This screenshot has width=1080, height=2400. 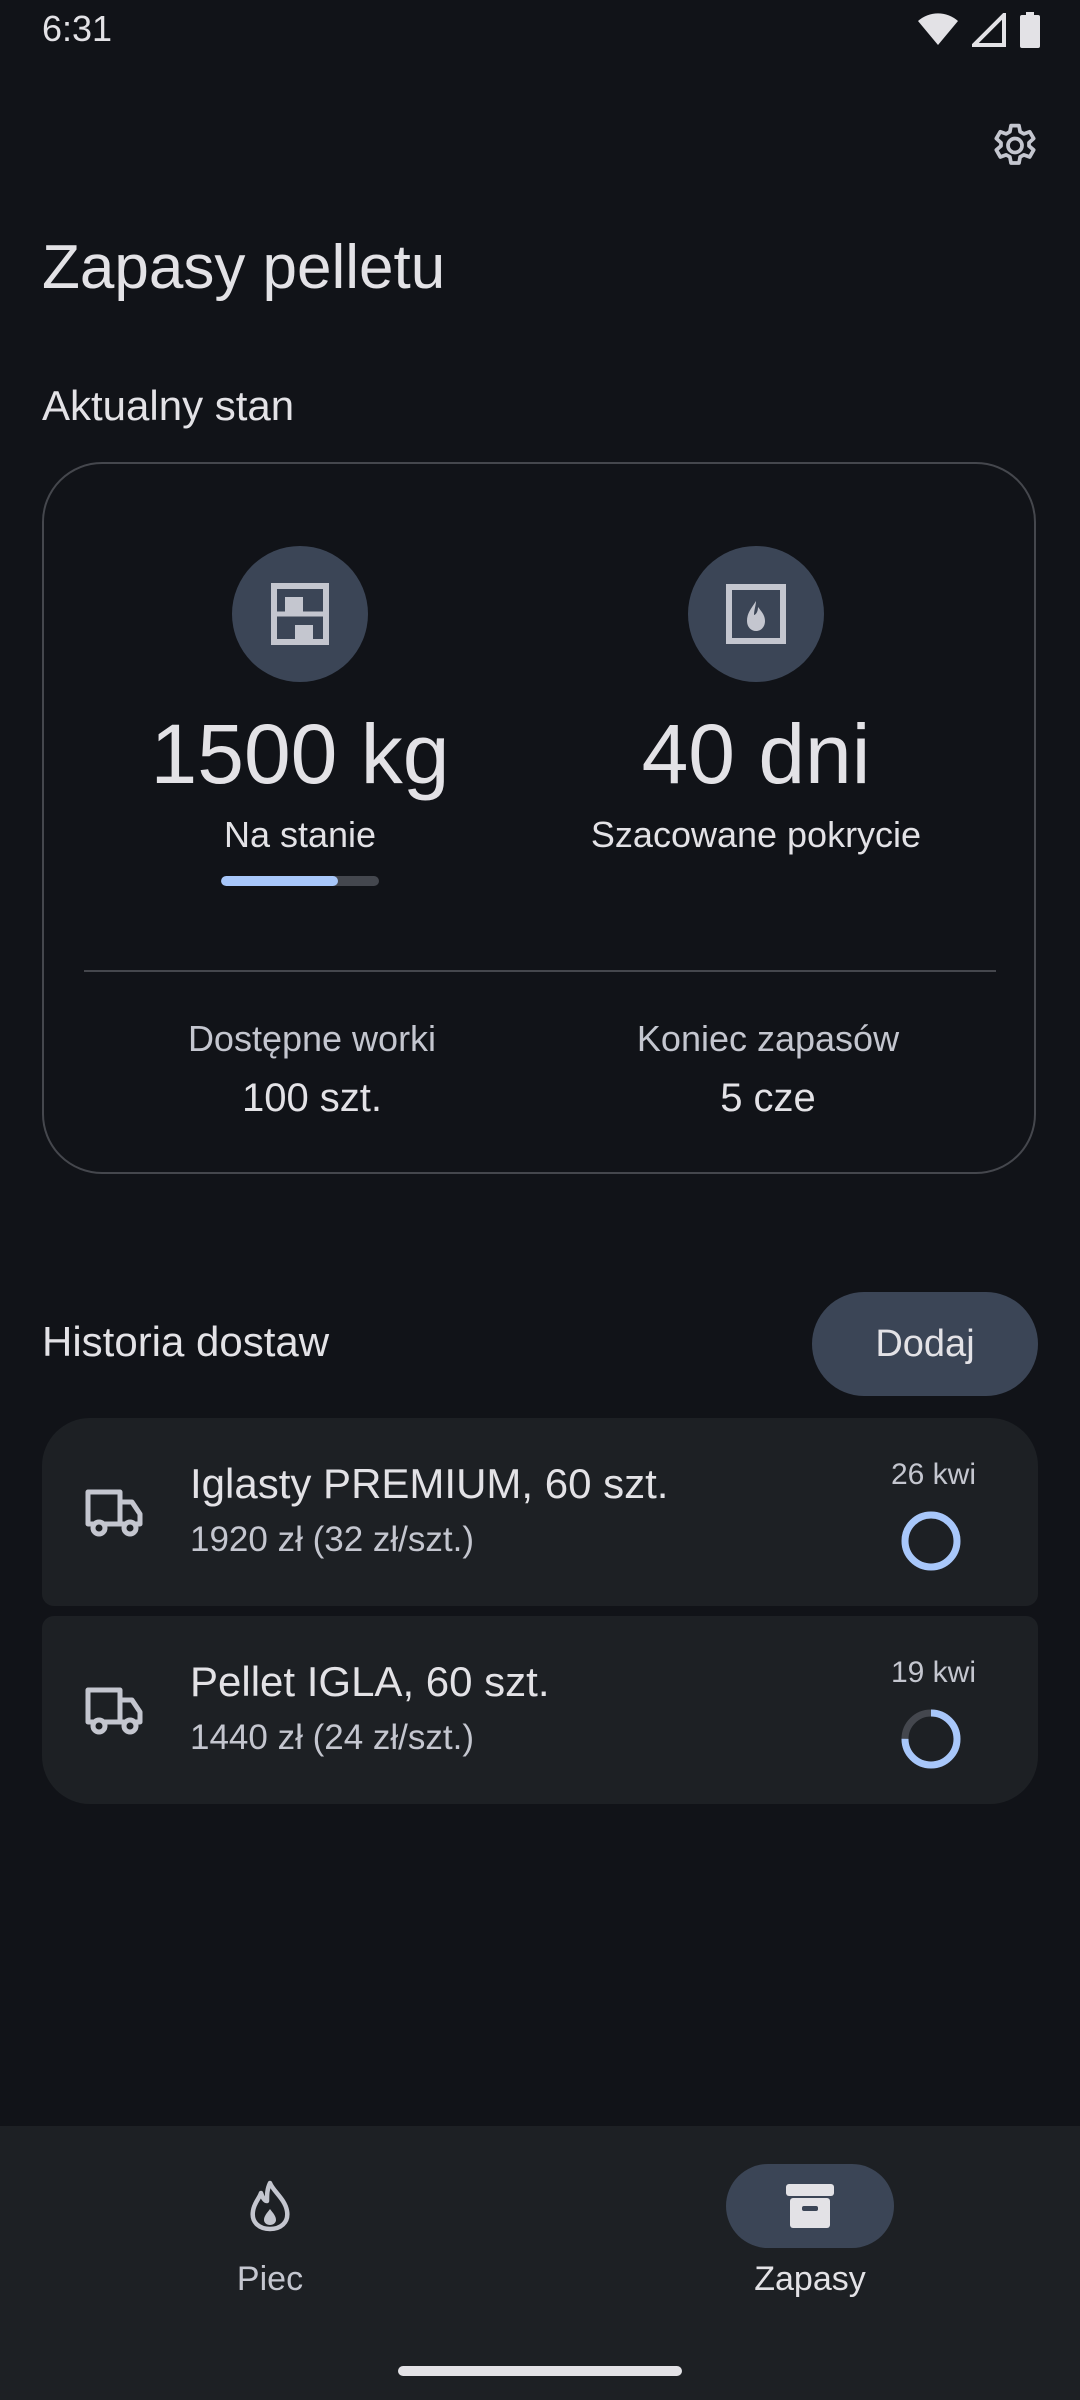 I want to click on bags-value: 100 szt., so click(x=312, y=1098).